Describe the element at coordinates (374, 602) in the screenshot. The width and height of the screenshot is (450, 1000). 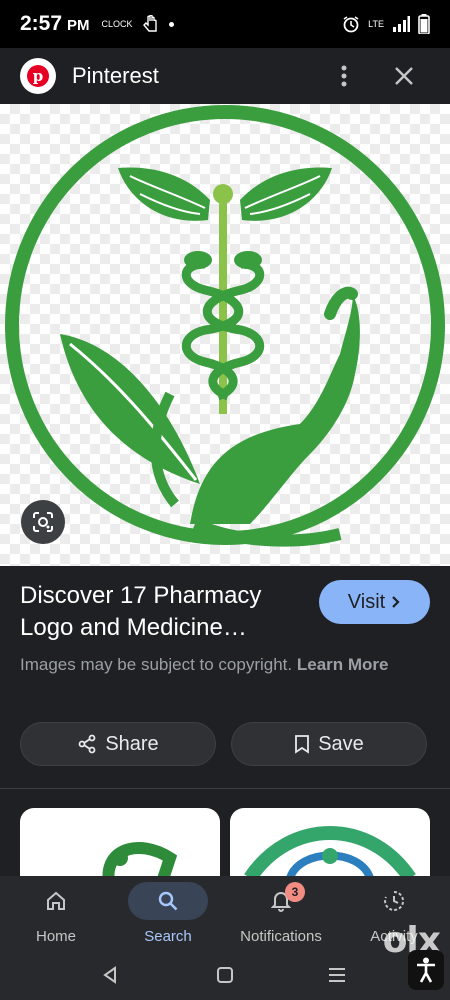
I see `visit-button: Visit` at that location.